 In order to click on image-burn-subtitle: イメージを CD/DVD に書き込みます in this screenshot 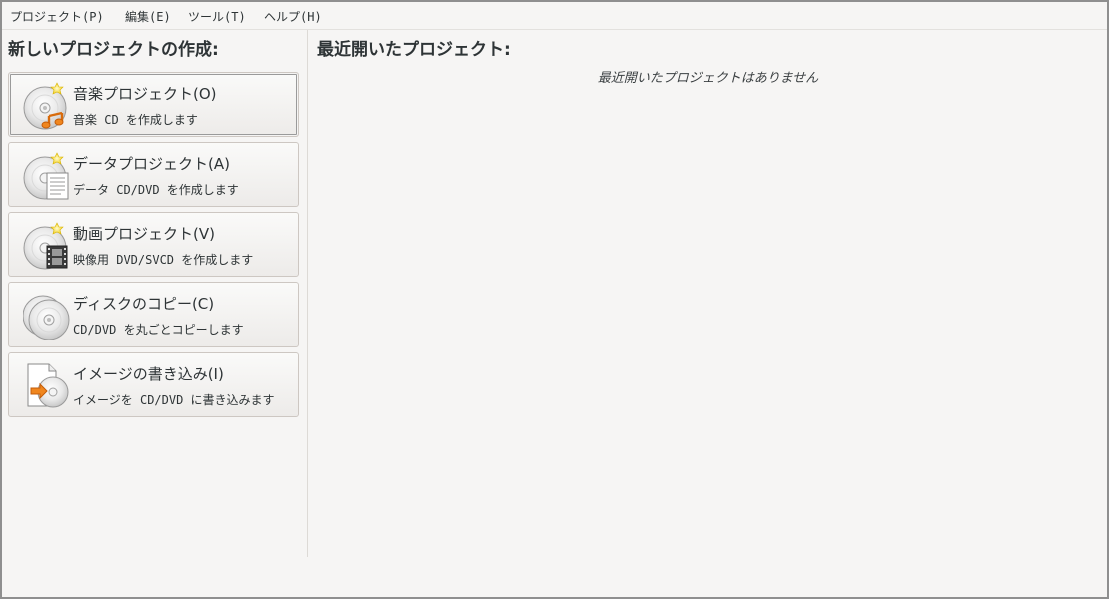, I will do `click(174, 400)`.